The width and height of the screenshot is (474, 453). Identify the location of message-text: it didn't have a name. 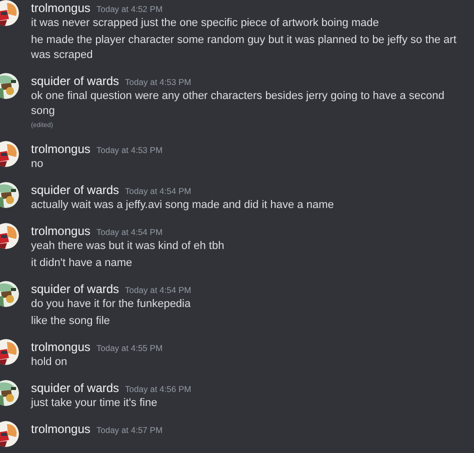
(82, 263).